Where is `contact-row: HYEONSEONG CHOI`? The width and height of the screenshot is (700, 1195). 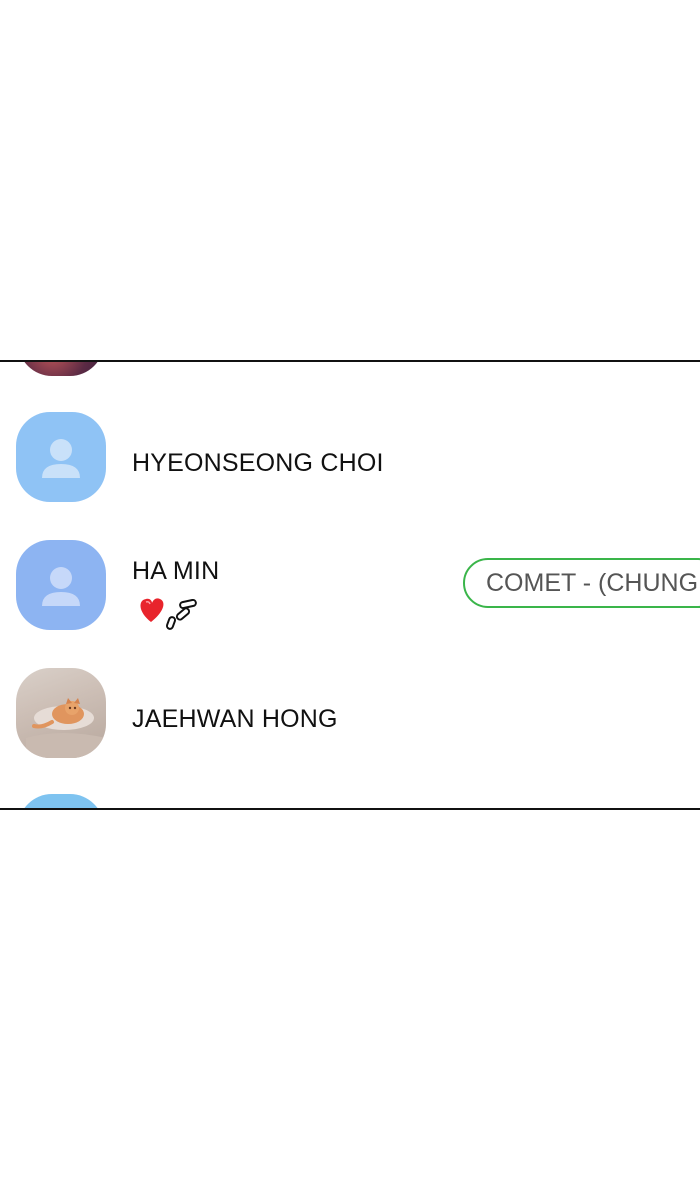
contact-row: HYEONSEONG CHOI is located at coordinates (350, 457).